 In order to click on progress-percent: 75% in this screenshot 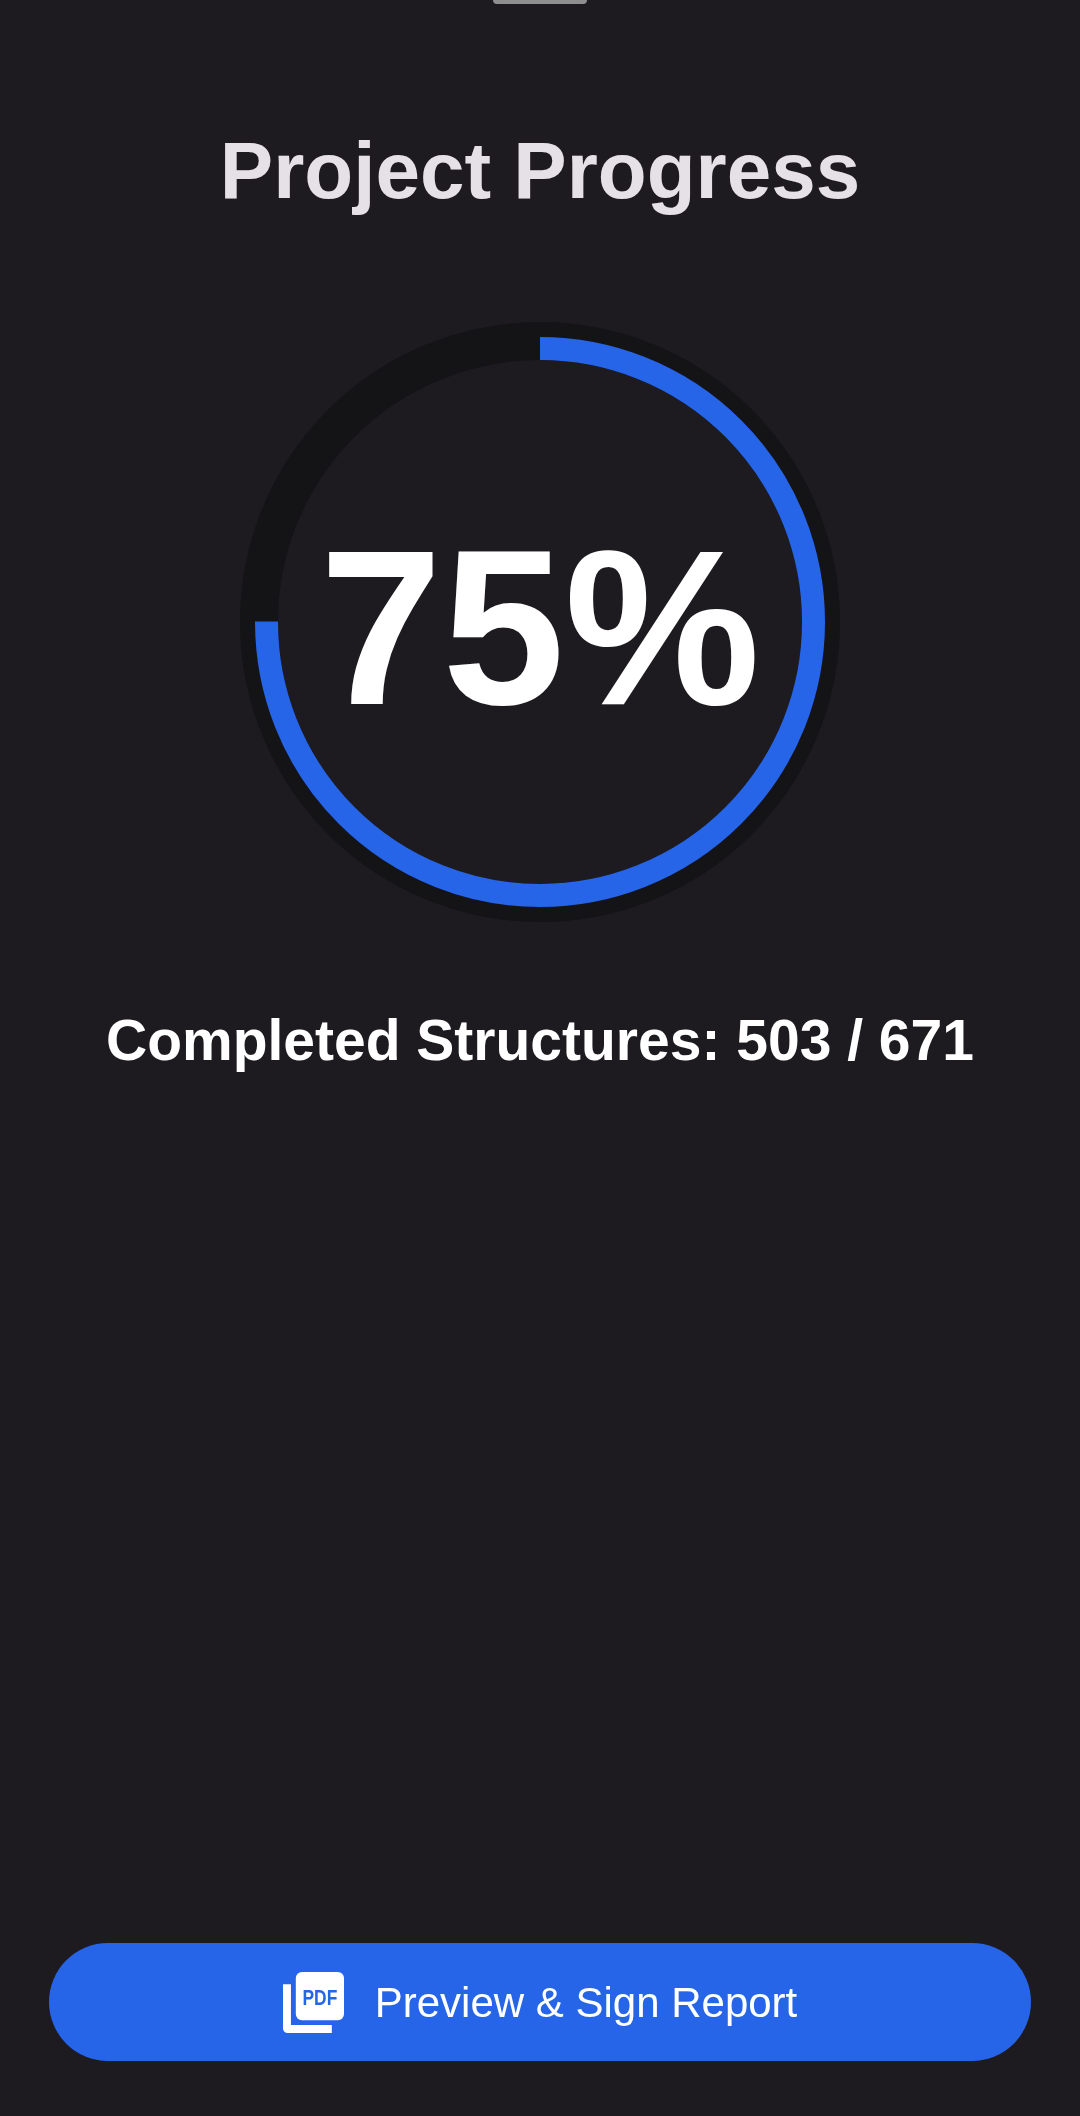, I will do `click(540, 628)`.